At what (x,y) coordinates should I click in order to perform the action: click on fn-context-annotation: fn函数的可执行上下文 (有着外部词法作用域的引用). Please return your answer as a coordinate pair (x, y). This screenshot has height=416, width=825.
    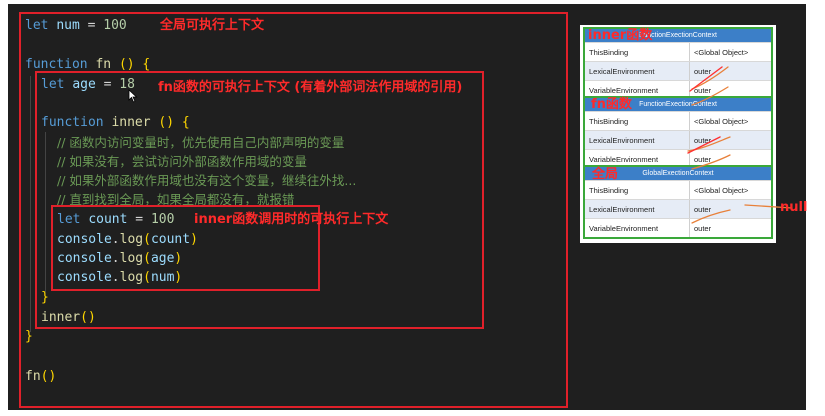
    Looking at the image, I should click on (310, 87).